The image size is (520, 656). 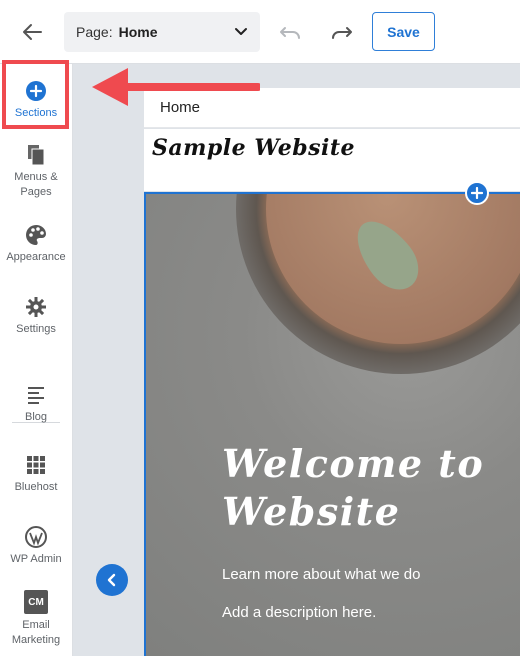 I want to click on hero-description: Add a description here., so click(x=299, y=612).